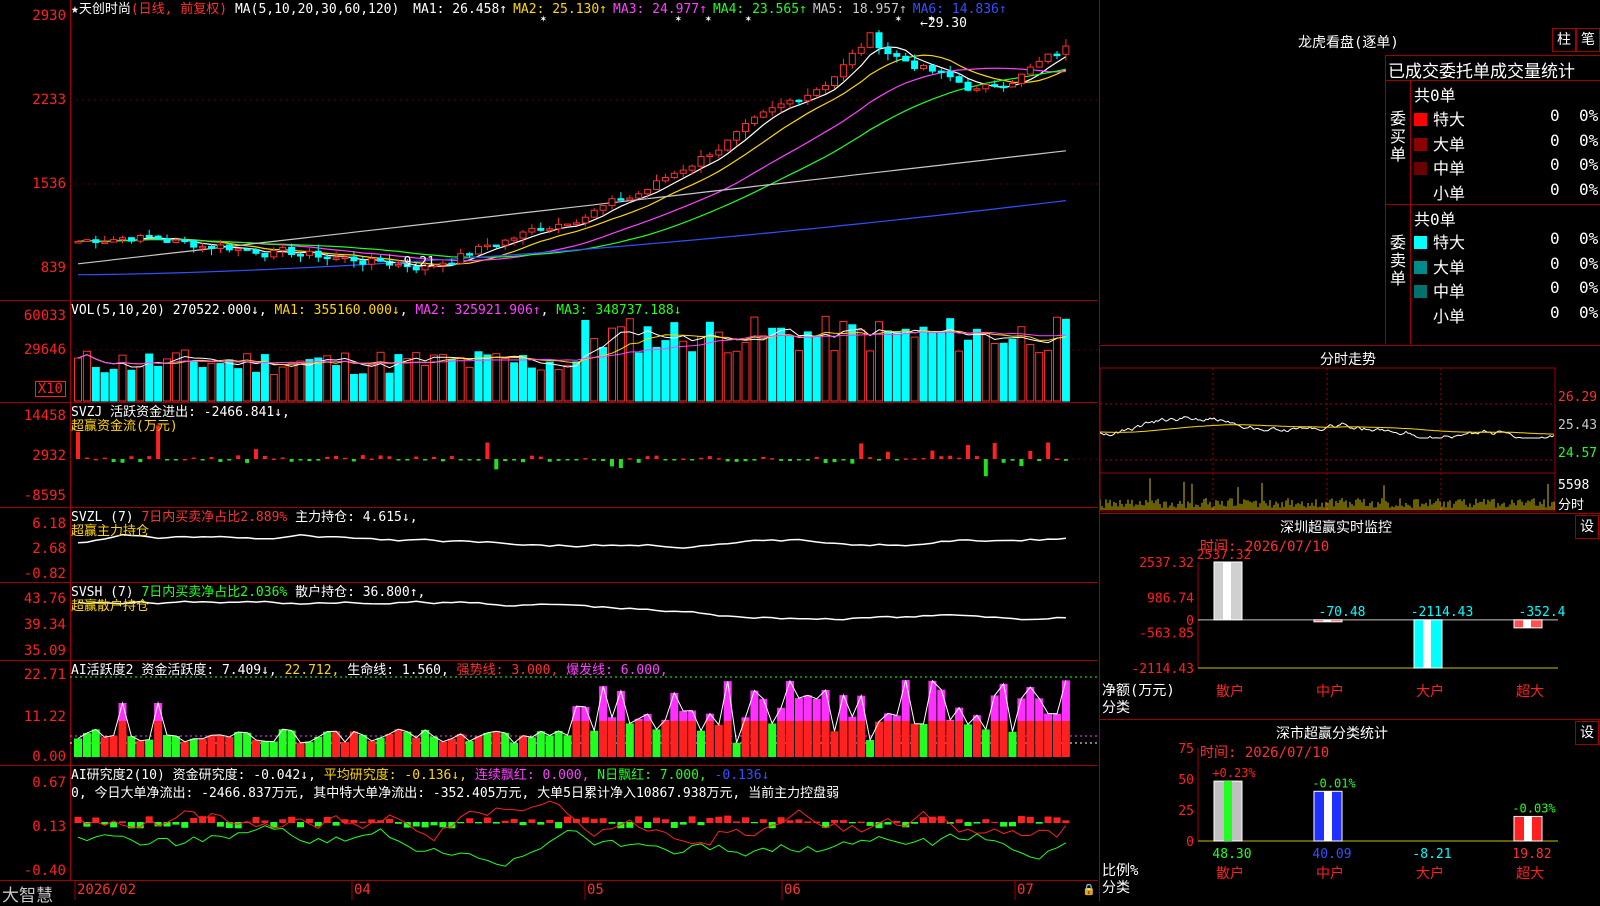 The height and width of the screenshot is (906, 1600). Describe the element at coordinates (1435, 95) in the screenshot. I see `buy-total: 共0单` at that location.